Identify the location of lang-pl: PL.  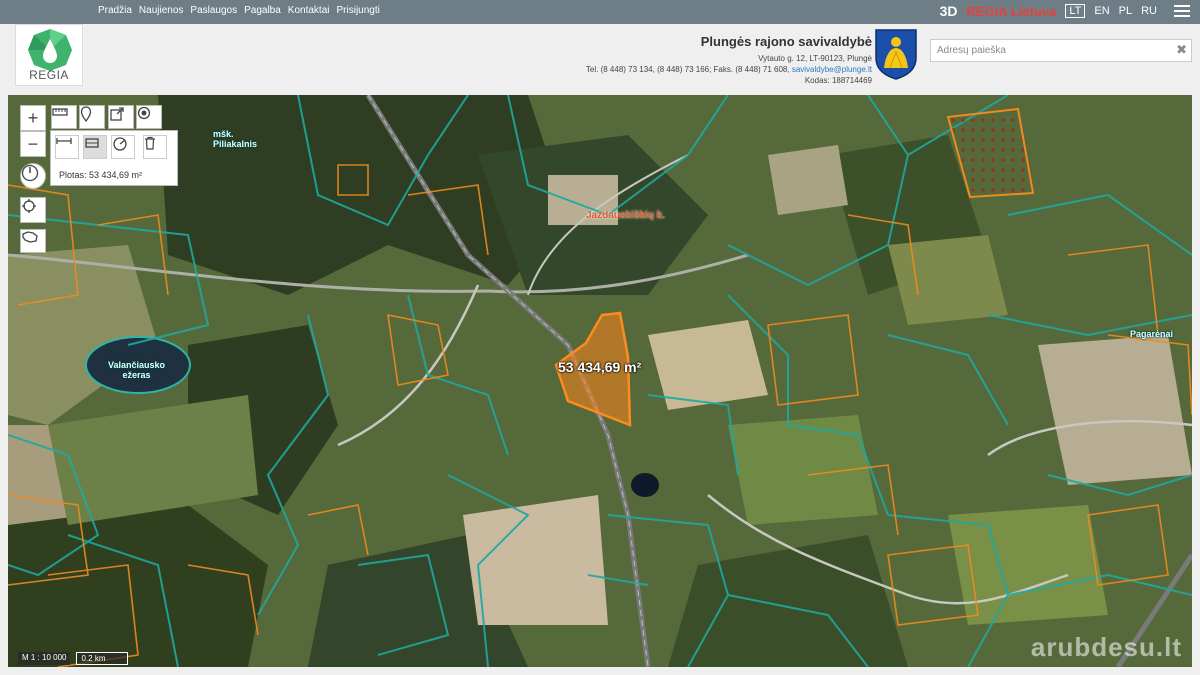
(1125, 11).